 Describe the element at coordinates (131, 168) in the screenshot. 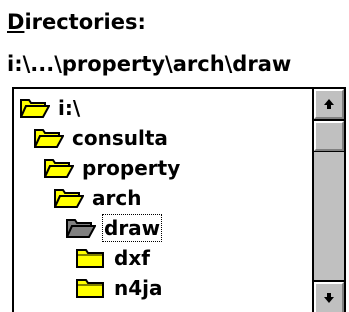

I see `directory-item-label: property` at that location.